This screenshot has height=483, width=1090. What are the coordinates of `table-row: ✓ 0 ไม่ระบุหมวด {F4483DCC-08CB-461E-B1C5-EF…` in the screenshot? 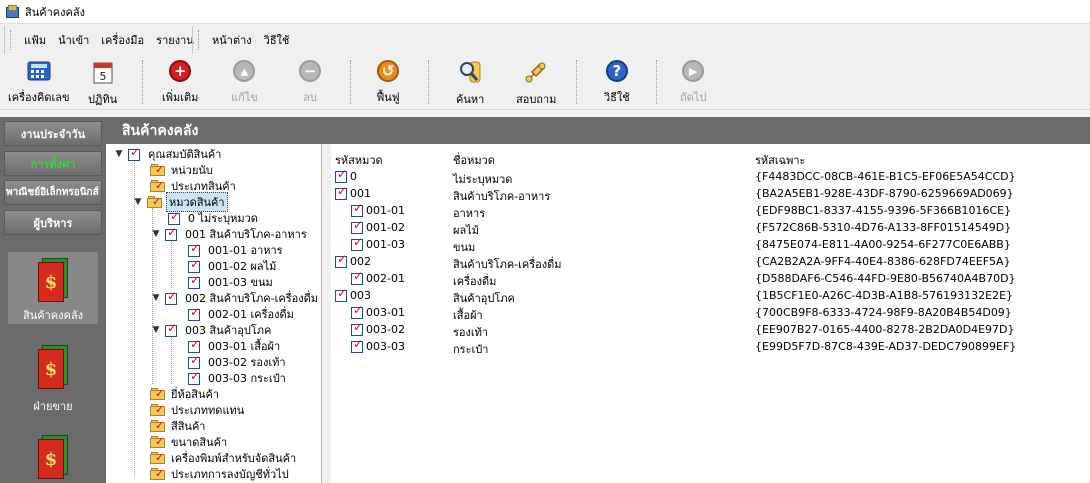 It's located at (710, 176).